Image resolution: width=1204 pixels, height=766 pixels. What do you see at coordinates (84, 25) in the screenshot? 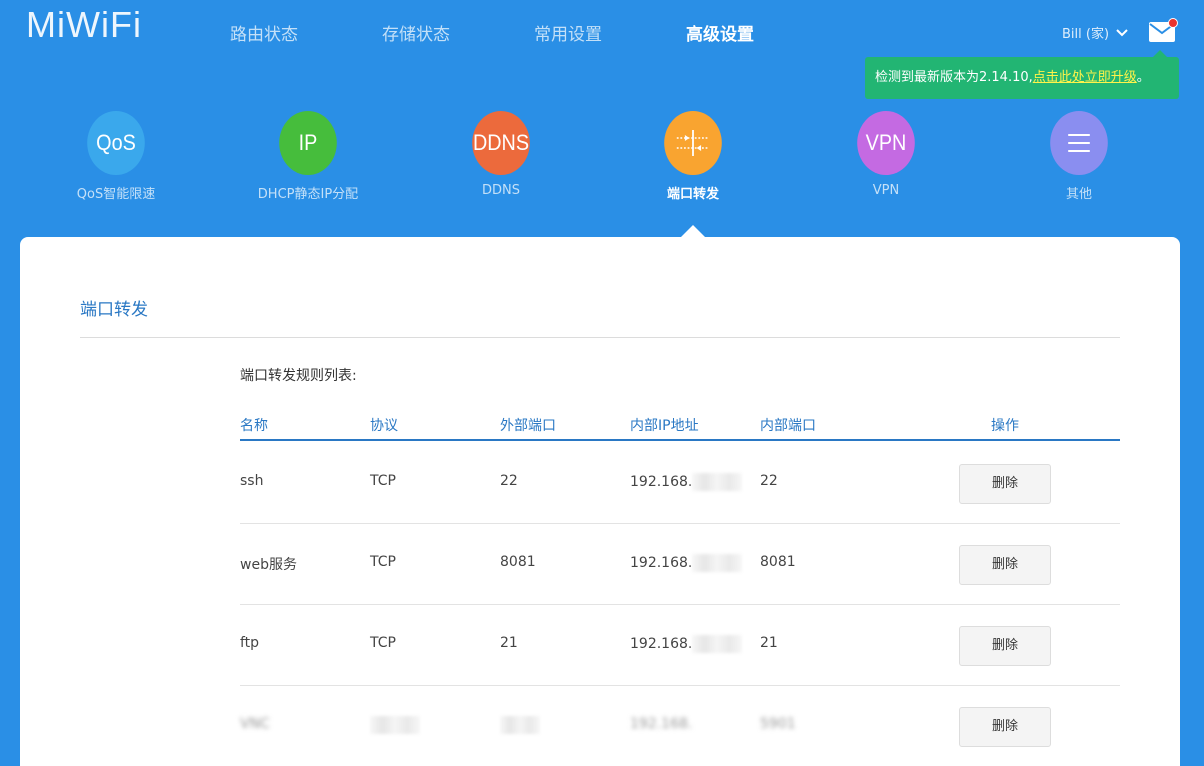
I see `miwifi-logo: MiWiFi` at bounding box center [84, 25].